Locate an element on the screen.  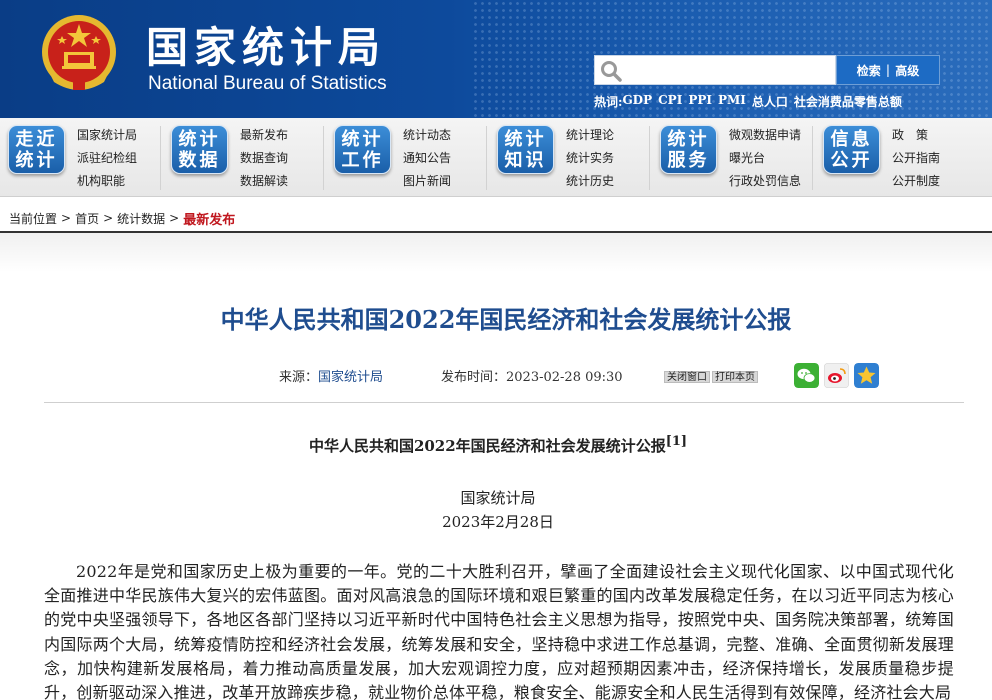
national-emblem-icon is located at coordinates (79, 53).